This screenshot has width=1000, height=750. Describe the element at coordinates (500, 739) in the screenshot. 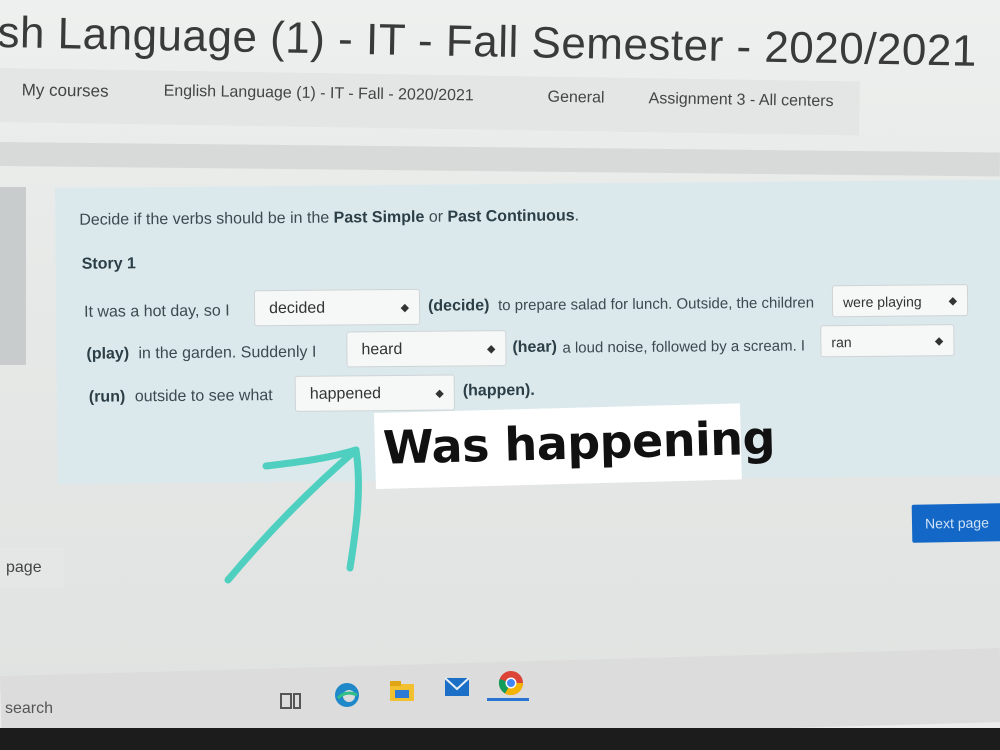

I see `screen-bezel` at that location.